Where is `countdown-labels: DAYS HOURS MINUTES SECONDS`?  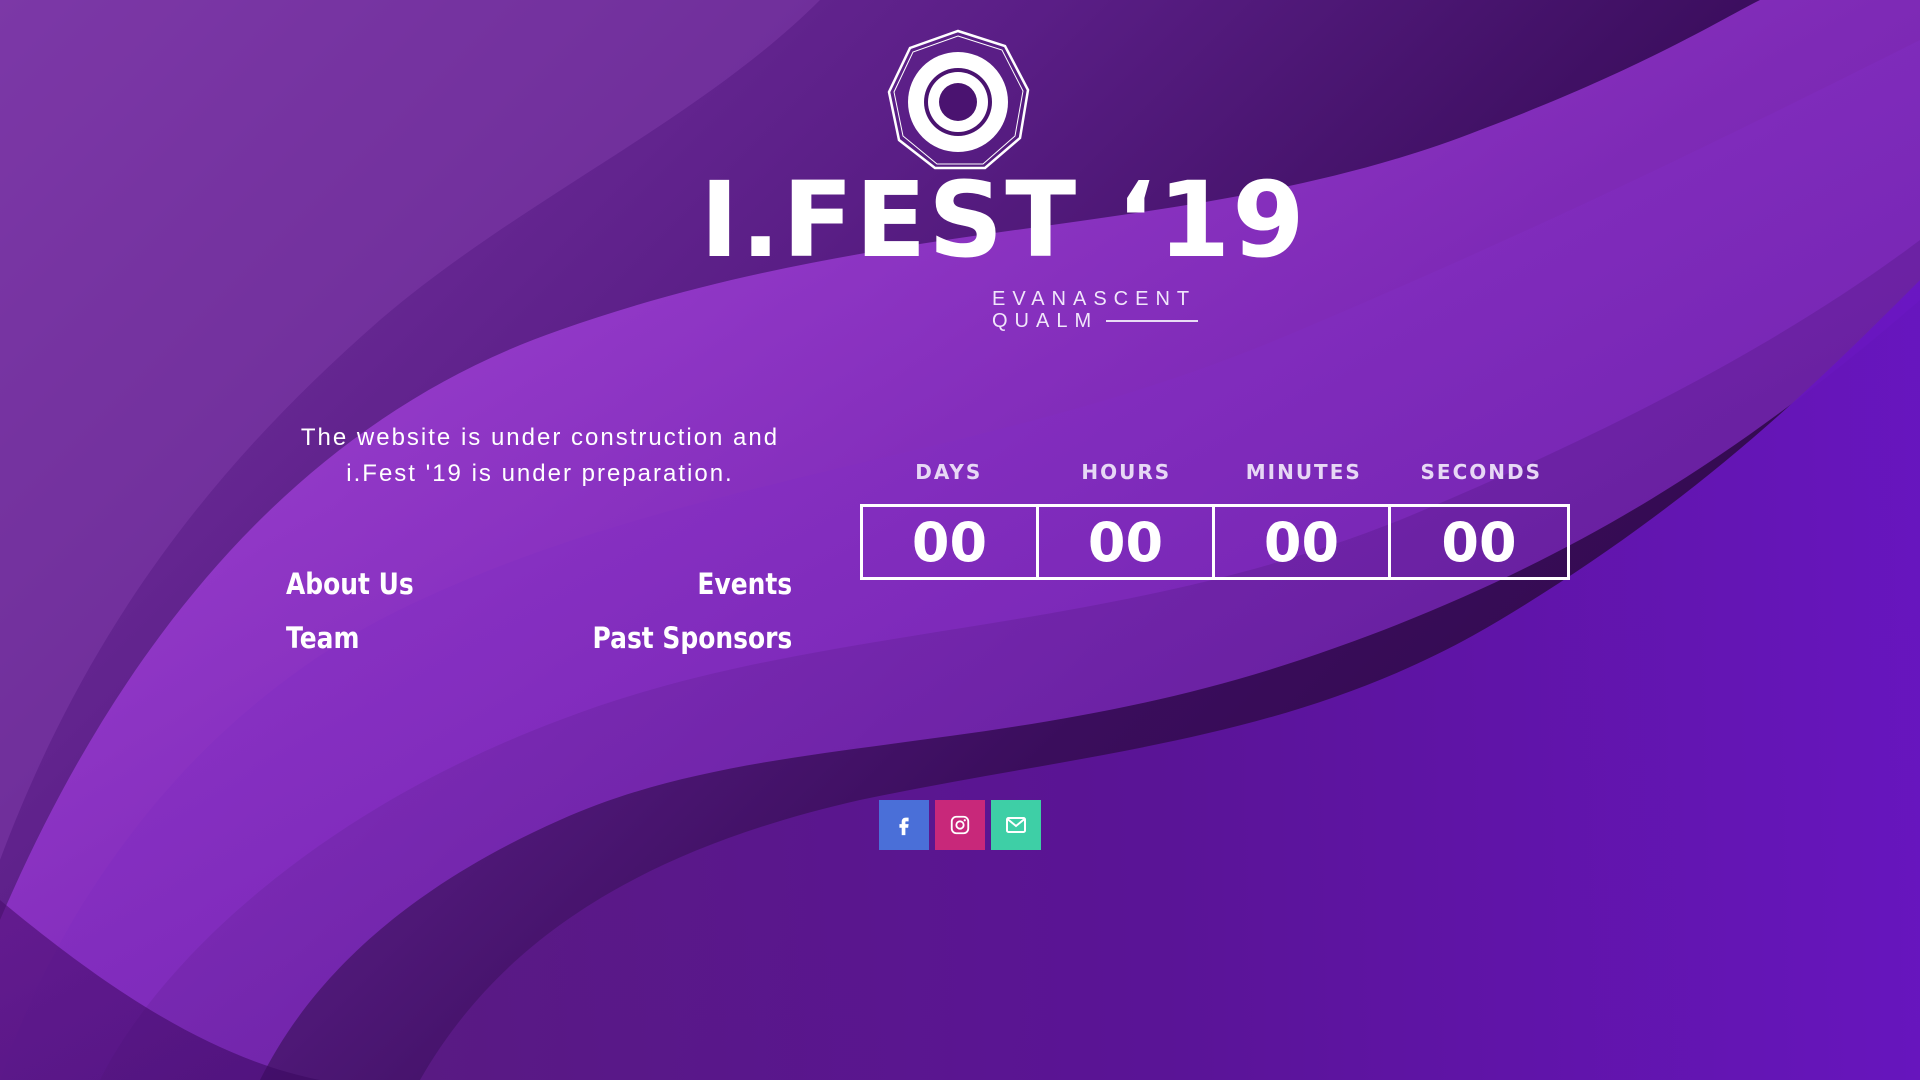 countdown-labels: DAYS HOURS MINUTES SECONDS is located at coordinates (1215, 472).